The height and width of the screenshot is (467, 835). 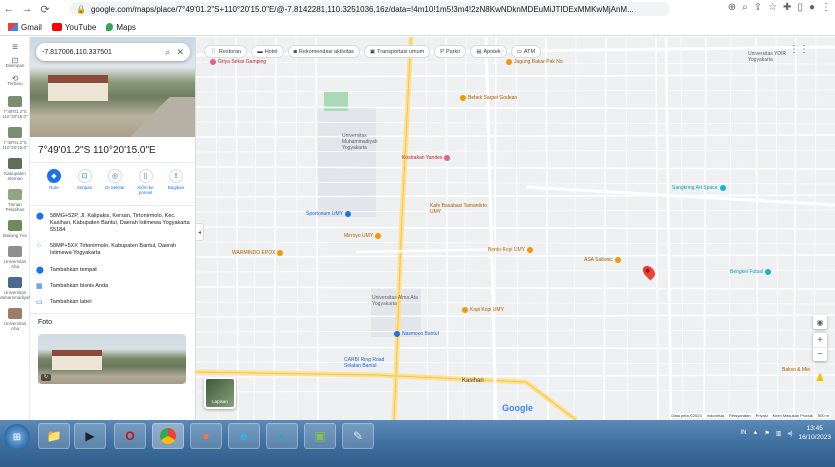 What do you see at coordinates (27, 9) in the screenshot?
I see `forward-icon: →` at bounding box center [27, 9].